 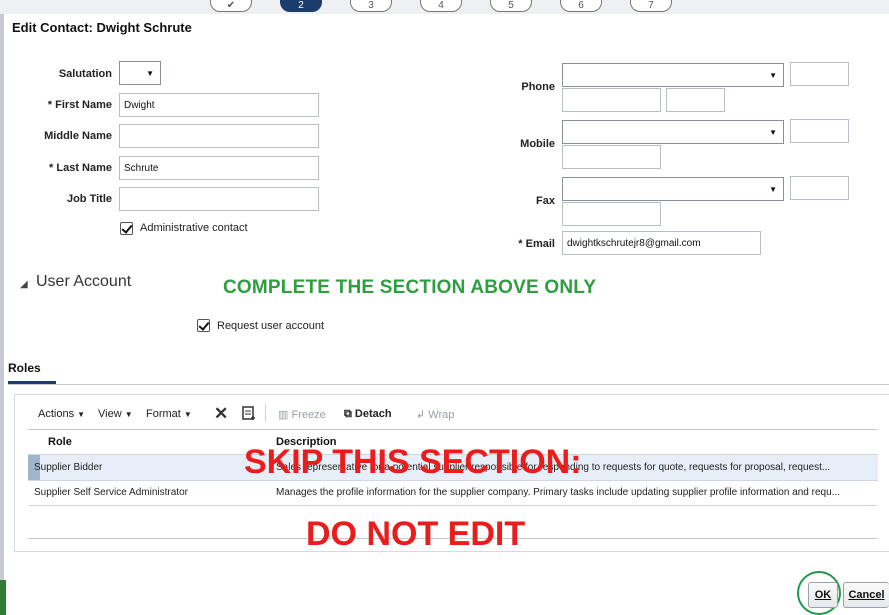 I want to click on delete-icon: ✕, so click(x=221, y=414).